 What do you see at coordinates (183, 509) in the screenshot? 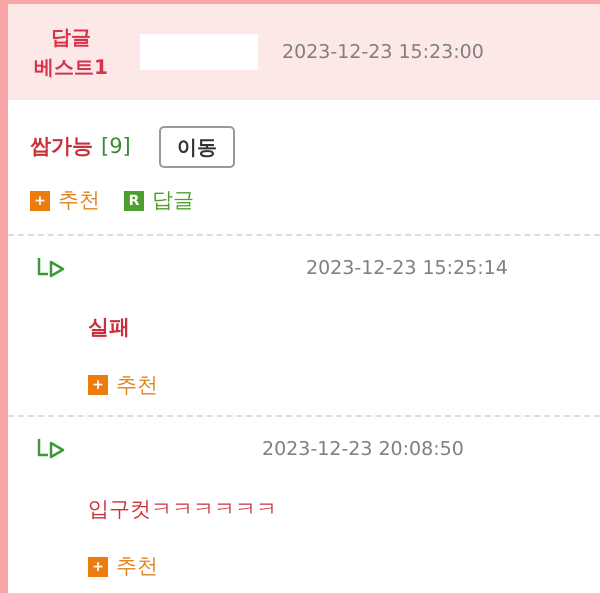
I see `comment-text: 입구컷ㅋㅋㅋㅋㅋㅋ` at bounding box center [183, 509].